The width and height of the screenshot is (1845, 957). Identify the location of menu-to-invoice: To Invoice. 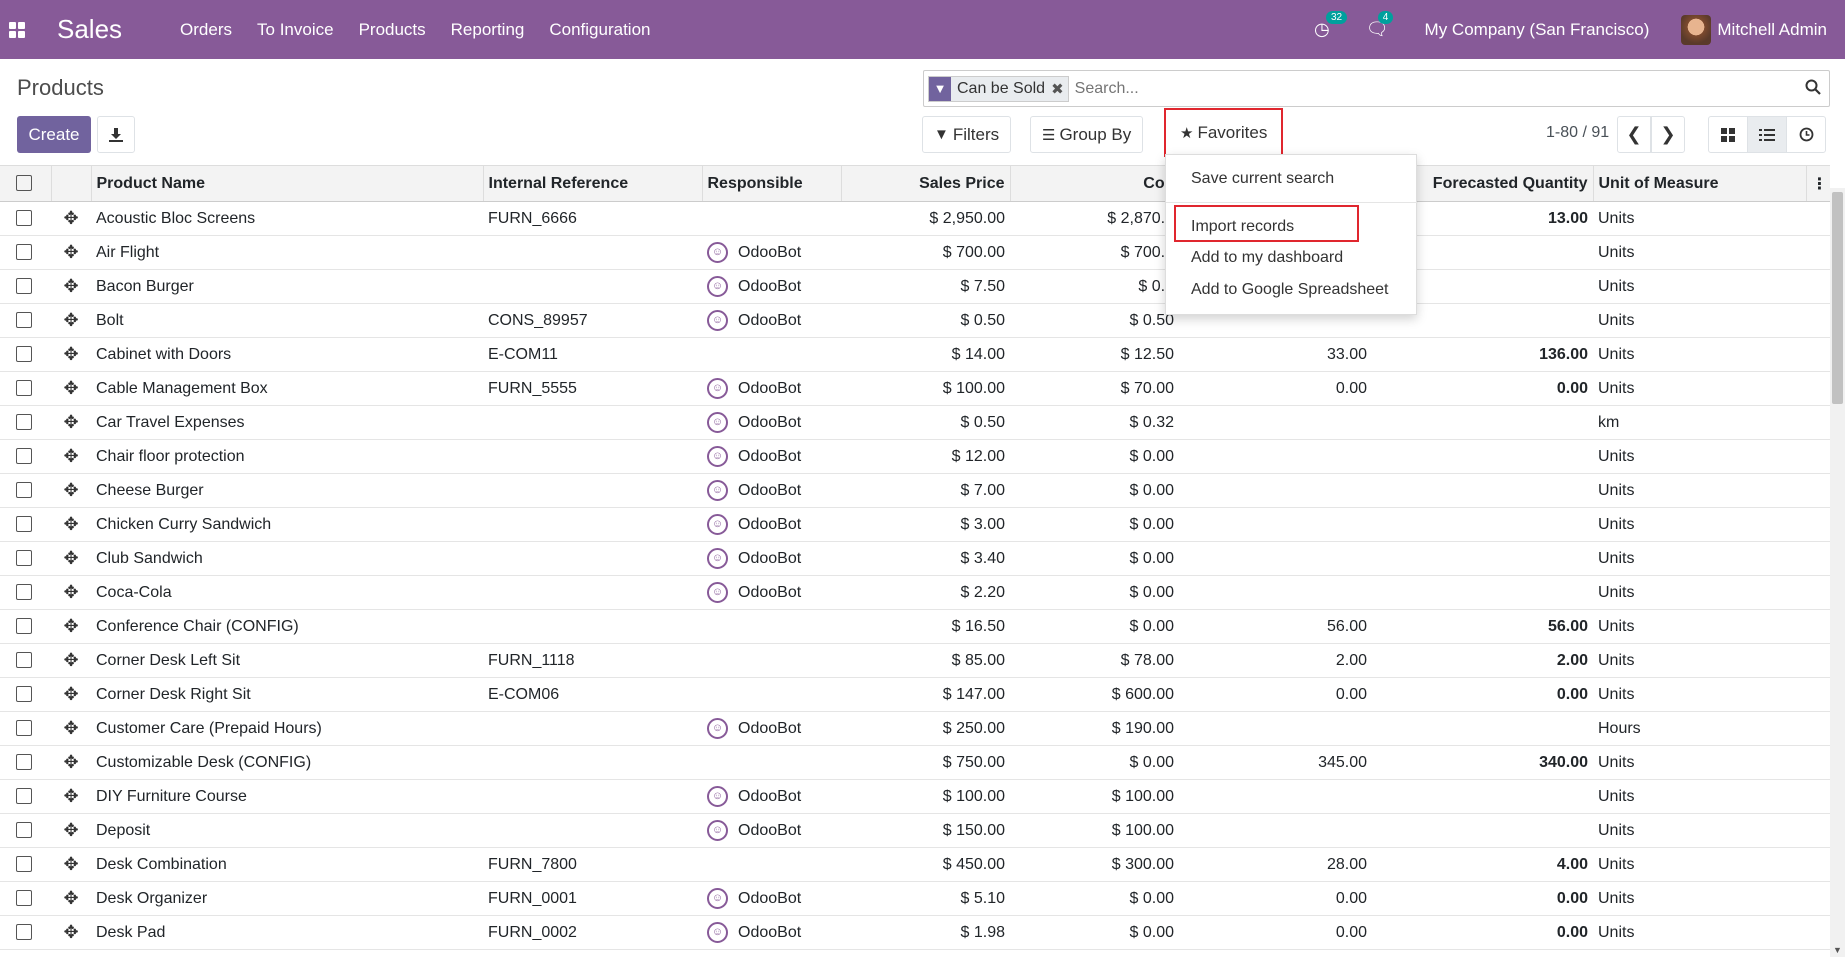
(295, 30).